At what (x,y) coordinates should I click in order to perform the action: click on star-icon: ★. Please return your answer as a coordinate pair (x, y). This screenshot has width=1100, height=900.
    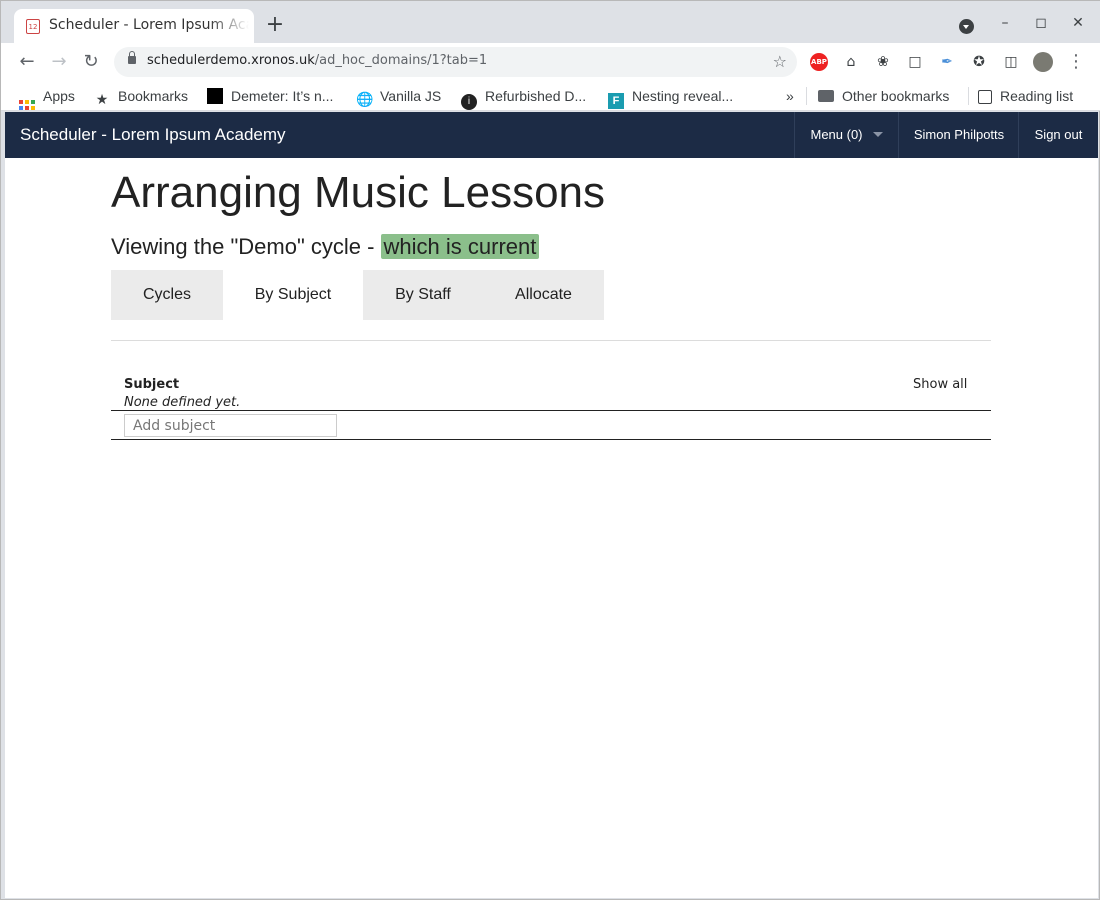
    Looking at the image, I should click on (102, 99).